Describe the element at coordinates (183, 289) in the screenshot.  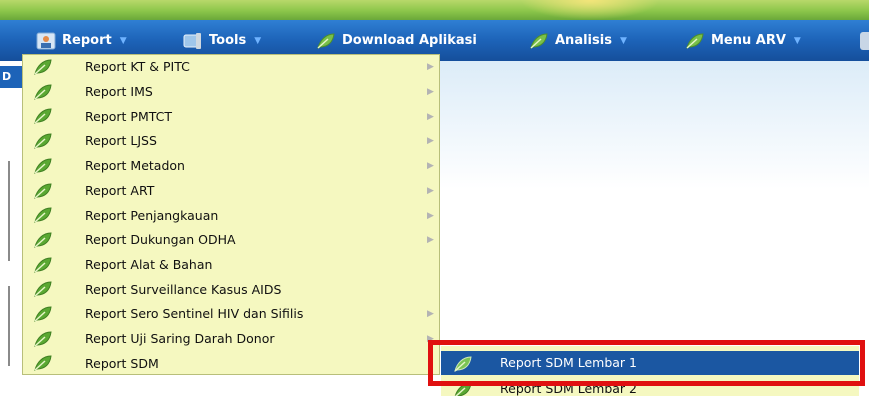
I see `menu-item-label: Report Surveillance Kasus AIDS` at that location.